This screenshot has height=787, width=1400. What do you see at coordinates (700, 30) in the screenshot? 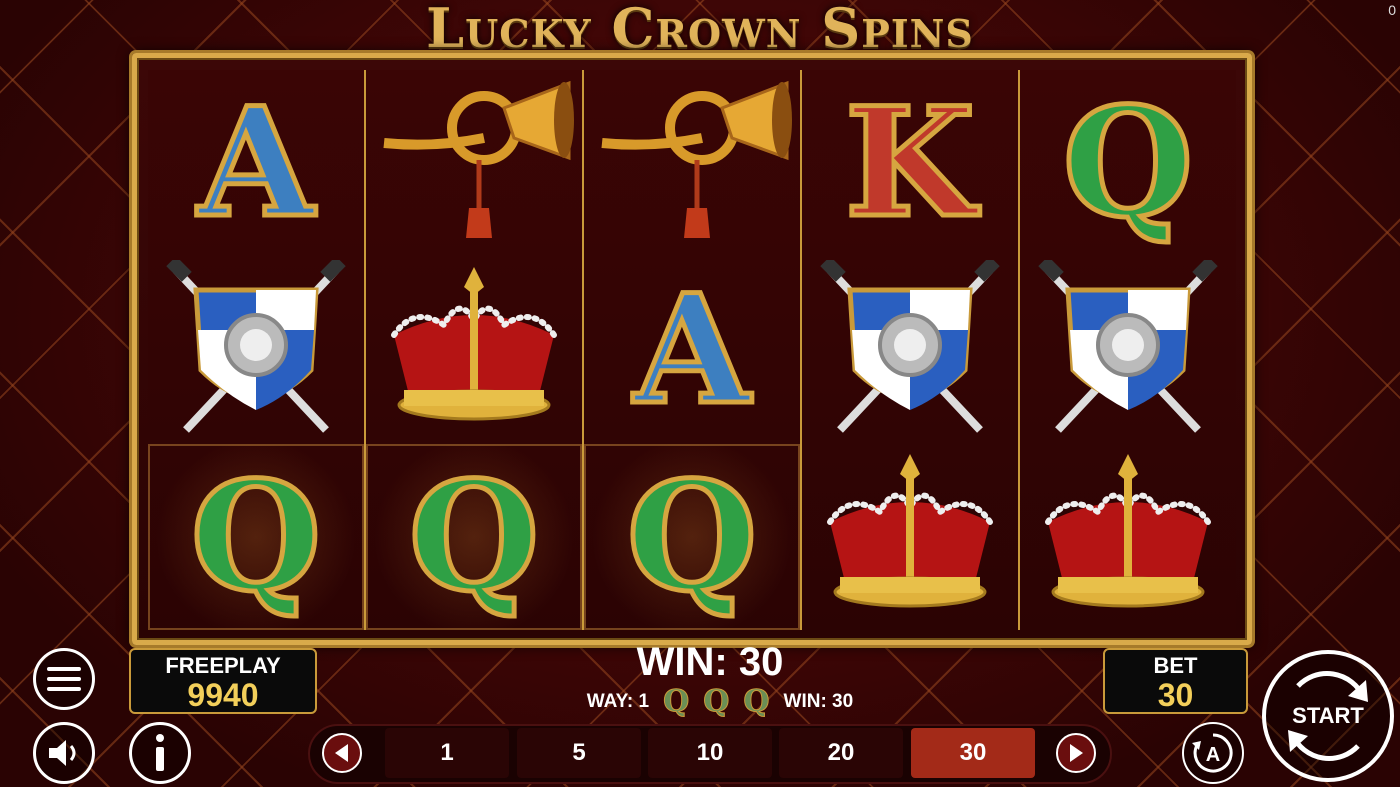
I see `game-title: Lucky Crown Spins` at bounding box center [700, 30].